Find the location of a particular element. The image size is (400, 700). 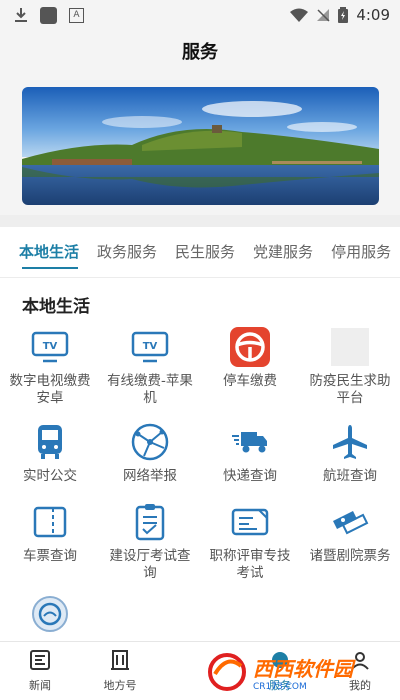

service-realtime-bus: 实时公交 is located at coordinates (50, 453).